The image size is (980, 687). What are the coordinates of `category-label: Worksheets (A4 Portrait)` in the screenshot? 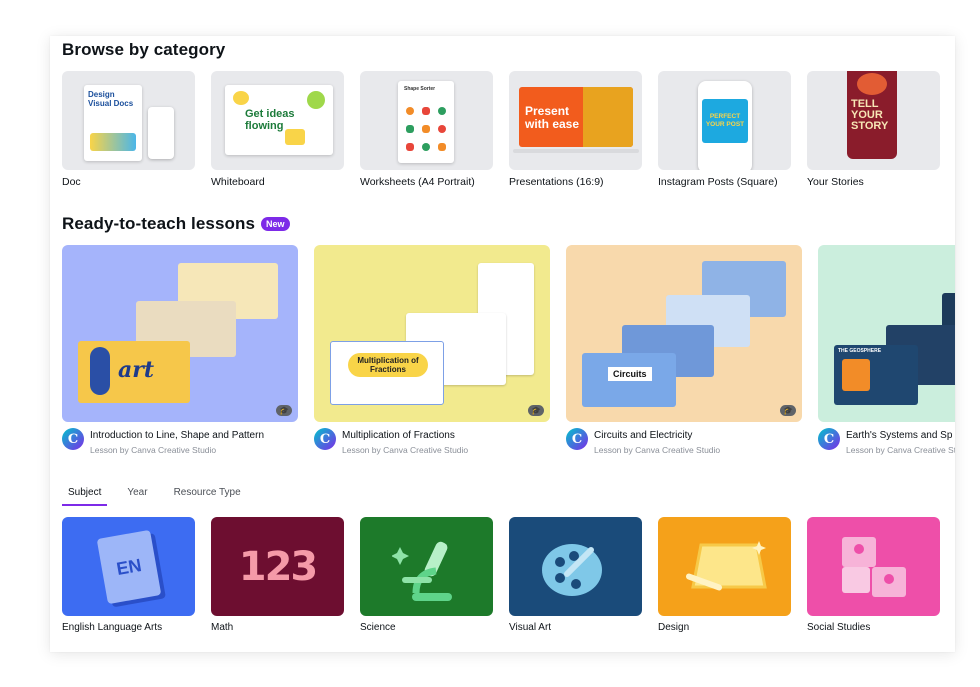 It's located at (417, 182).